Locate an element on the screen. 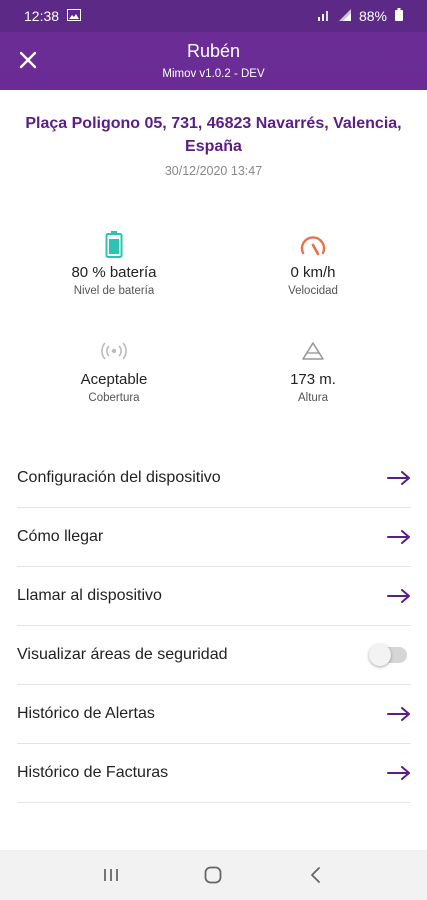  menu-item-label: Llamar al dispositivo is located at coordinates (89, 595).